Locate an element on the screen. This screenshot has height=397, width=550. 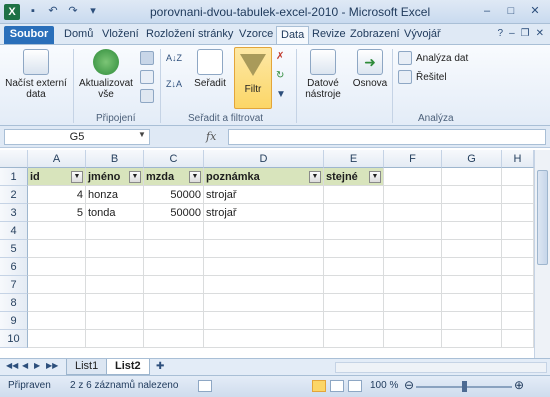
select-all-corner is located at coordinates (14, 159).